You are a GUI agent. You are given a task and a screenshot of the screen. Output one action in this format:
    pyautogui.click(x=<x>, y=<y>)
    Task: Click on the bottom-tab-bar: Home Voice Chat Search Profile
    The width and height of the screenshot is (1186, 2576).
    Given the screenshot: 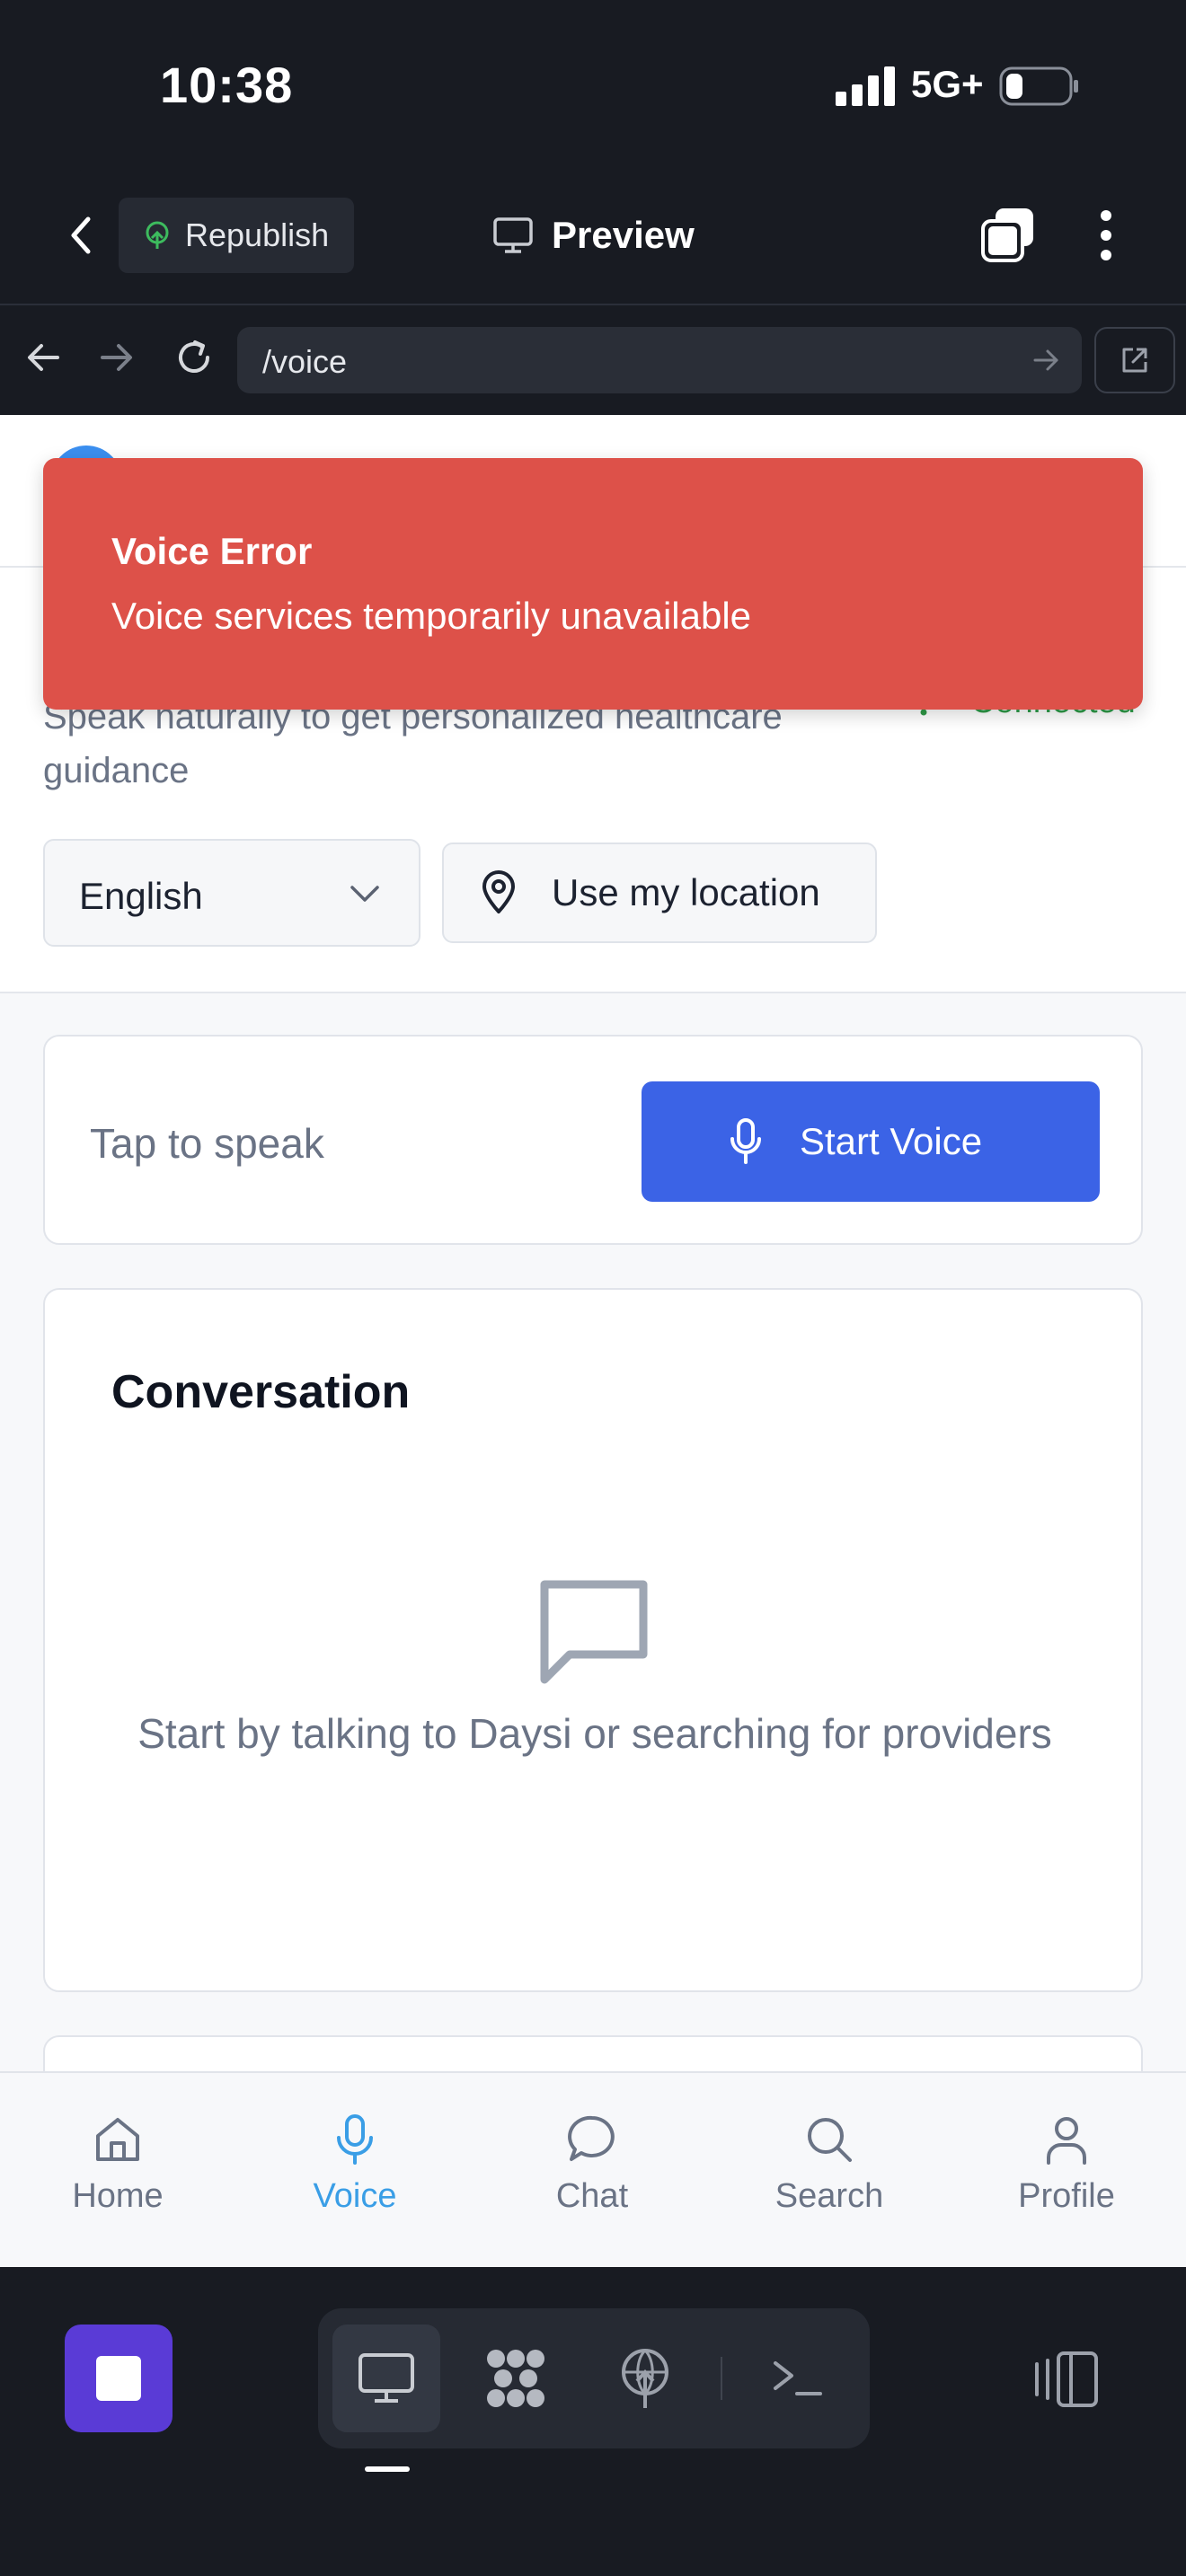 What is the action you would take?
    pyautogui.click(x=593, y=2169)
    